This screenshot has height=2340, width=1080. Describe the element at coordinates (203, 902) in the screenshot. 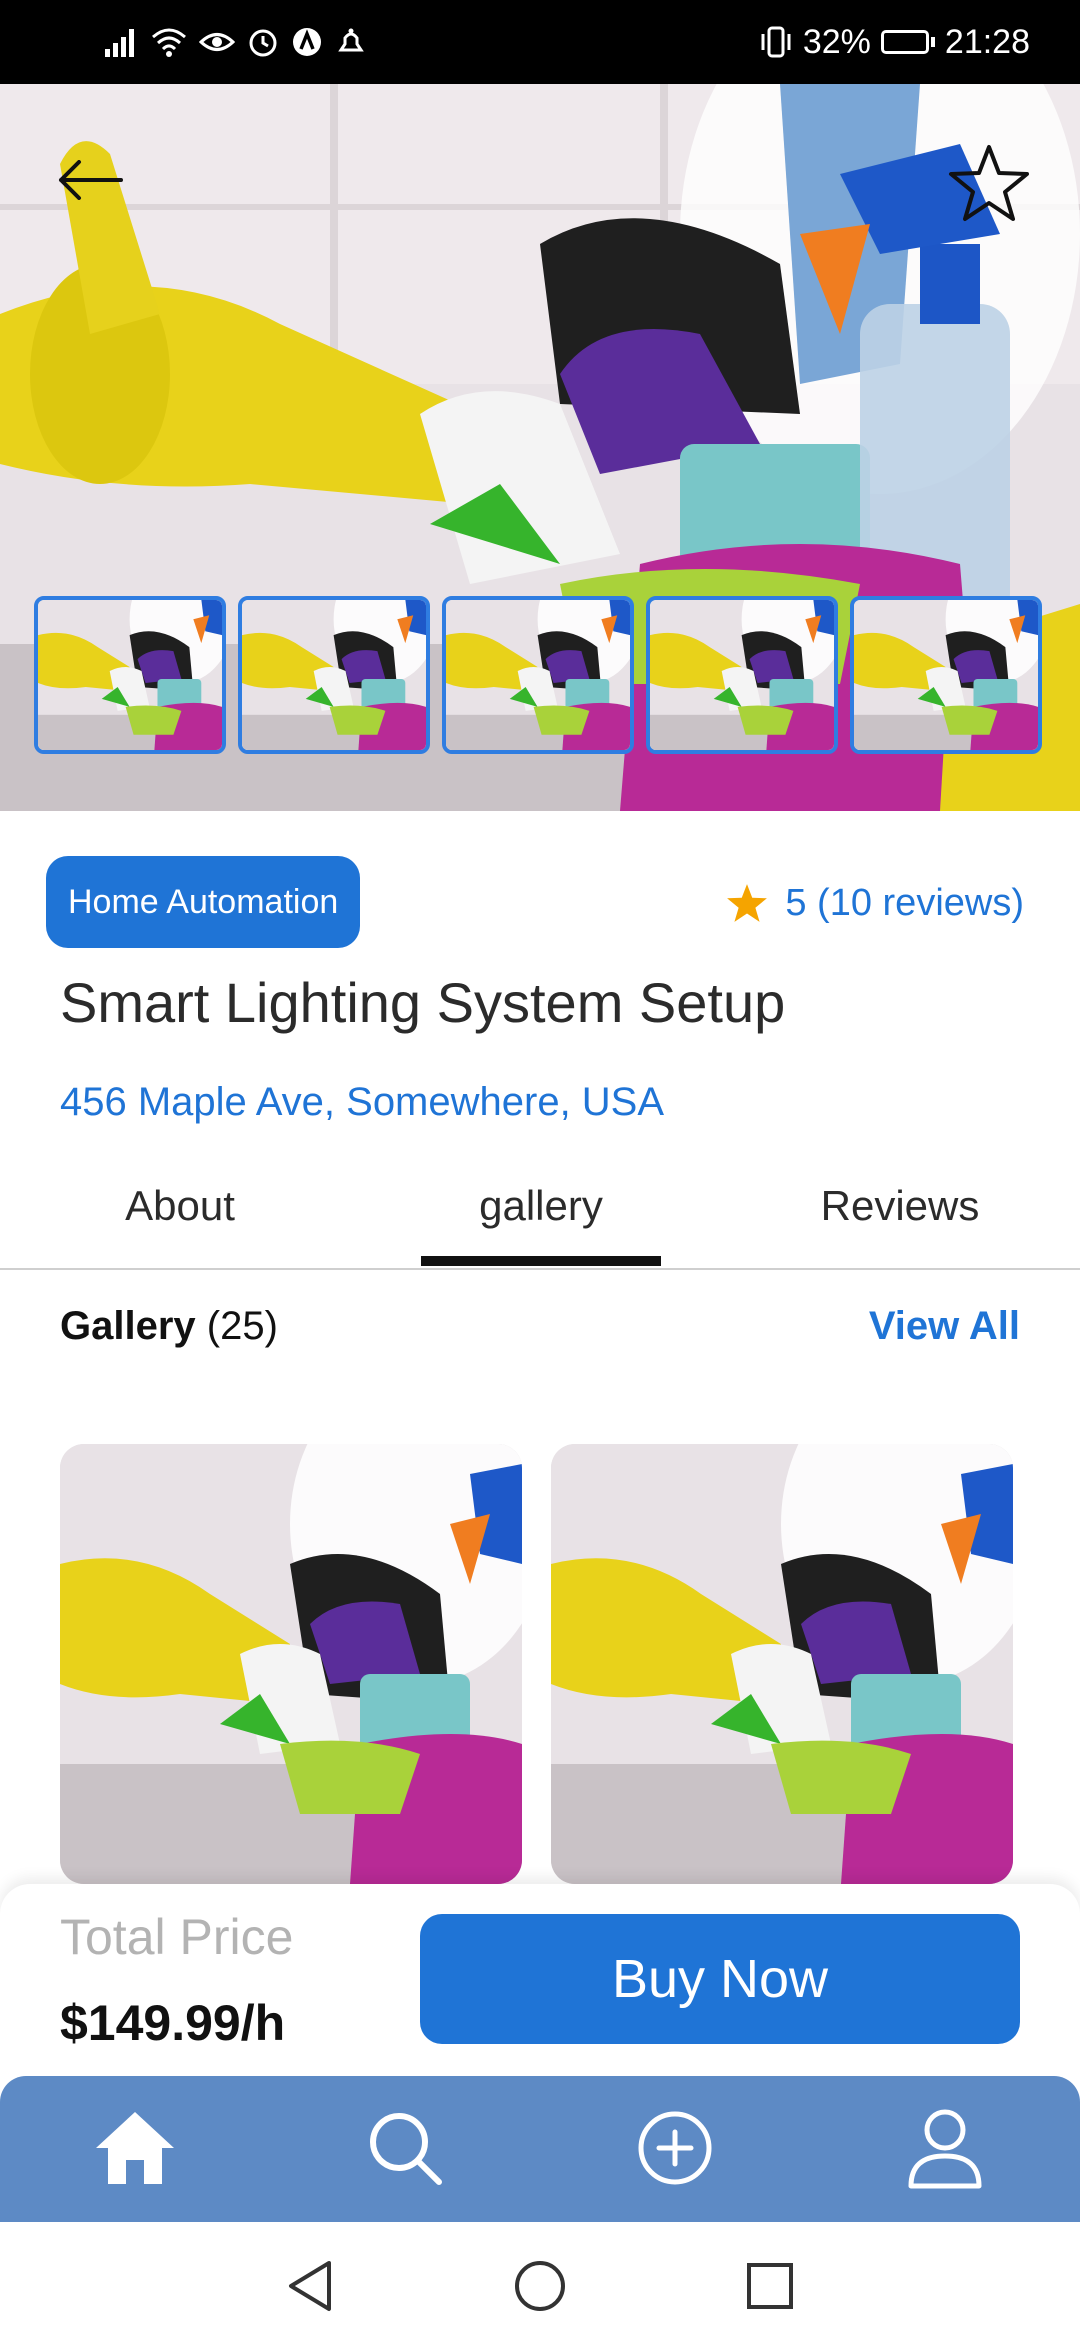

I see `category-badge: Home Automation` at that location.